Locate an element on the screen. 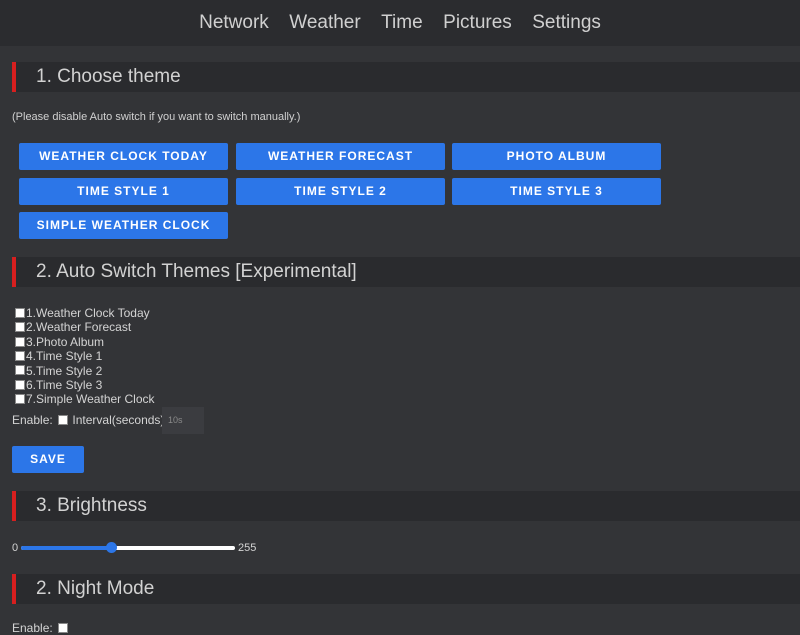 Image resolution: width=800 pixels, height=635 pixels. theme-time-style-3-button: TIME STYLE 3 is located at coordinates (556, 191).